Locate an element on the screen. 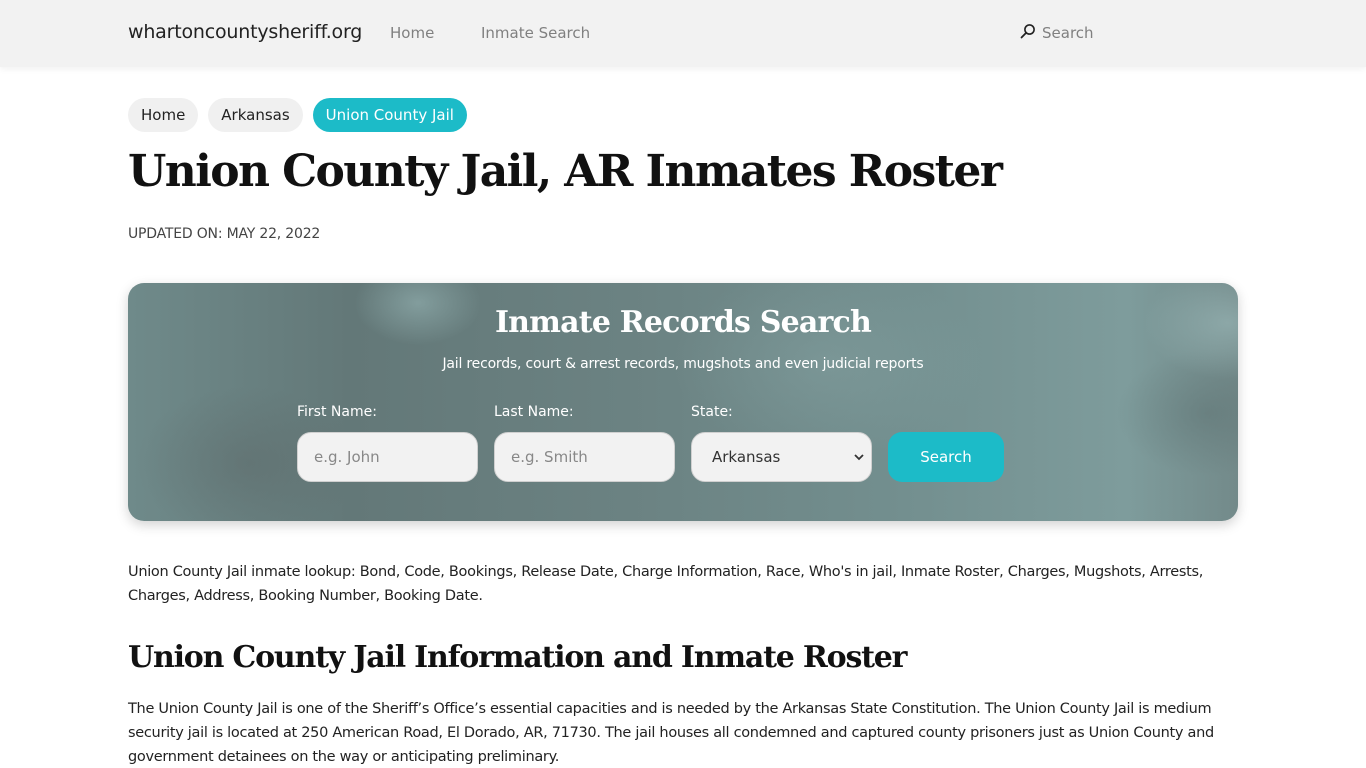 The width and height of the screenshot is (1366, 768). breadcrumb-union-county-jail: Union County Jail is located at coordinates (389, 115).